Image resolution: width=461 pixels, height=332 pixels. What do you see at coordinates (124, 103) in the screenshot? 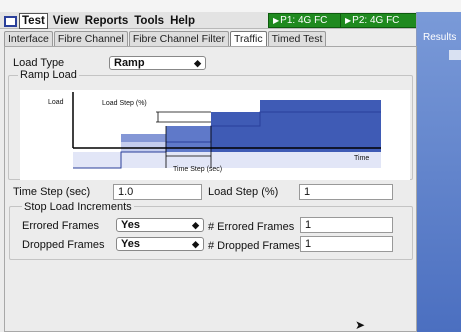
I see `chart-load-step-label: Load Step (%)` at bounding box center [124, 103].